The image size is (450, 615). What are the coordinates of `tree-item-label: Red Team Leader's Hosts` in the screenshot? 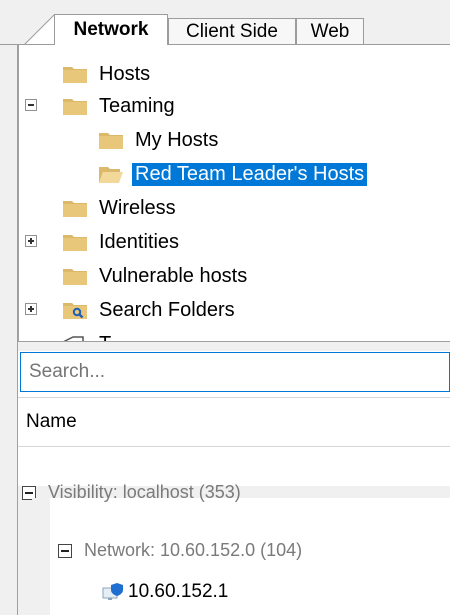 It's located at (250, 174).